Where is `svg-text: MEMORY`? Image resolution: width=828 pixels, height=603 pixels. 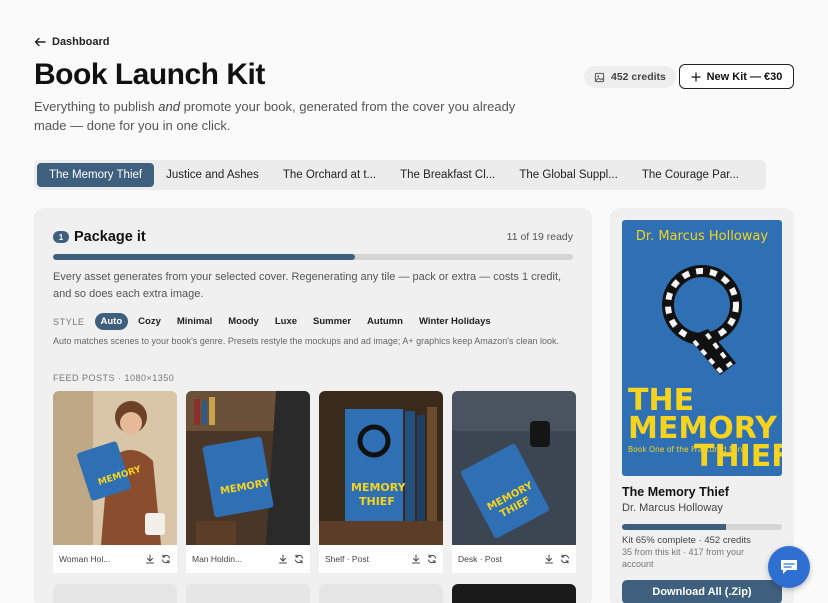
svg-text: MEMORY is located at coordinates (379, 487).